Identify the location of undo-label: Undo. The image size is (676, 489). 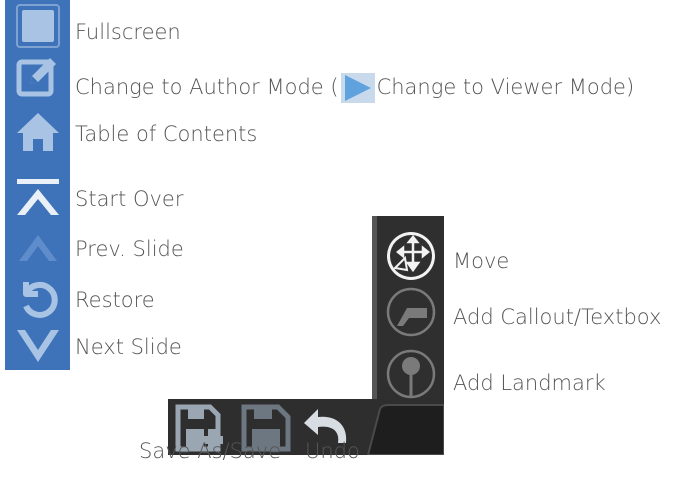
(332, 451).